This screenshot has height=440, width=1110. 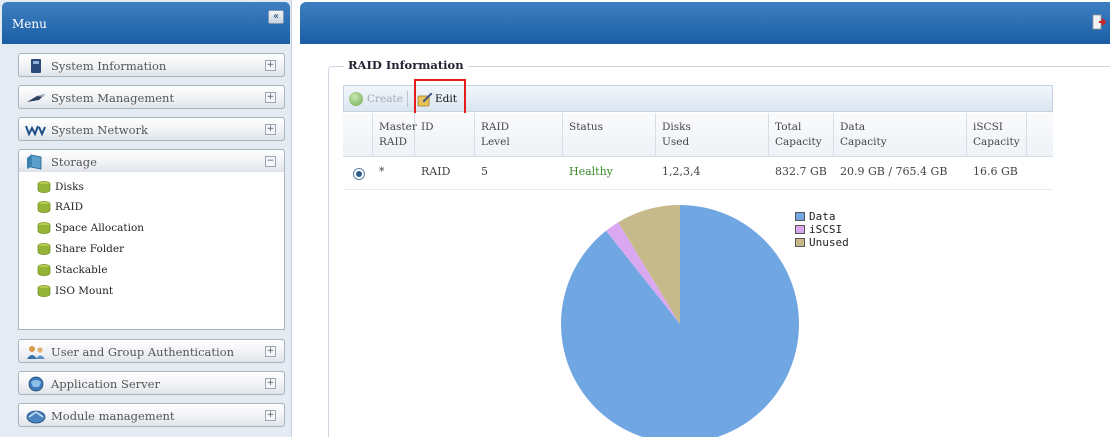 I want to click on row-select-cell, so click(x=358, y=174).